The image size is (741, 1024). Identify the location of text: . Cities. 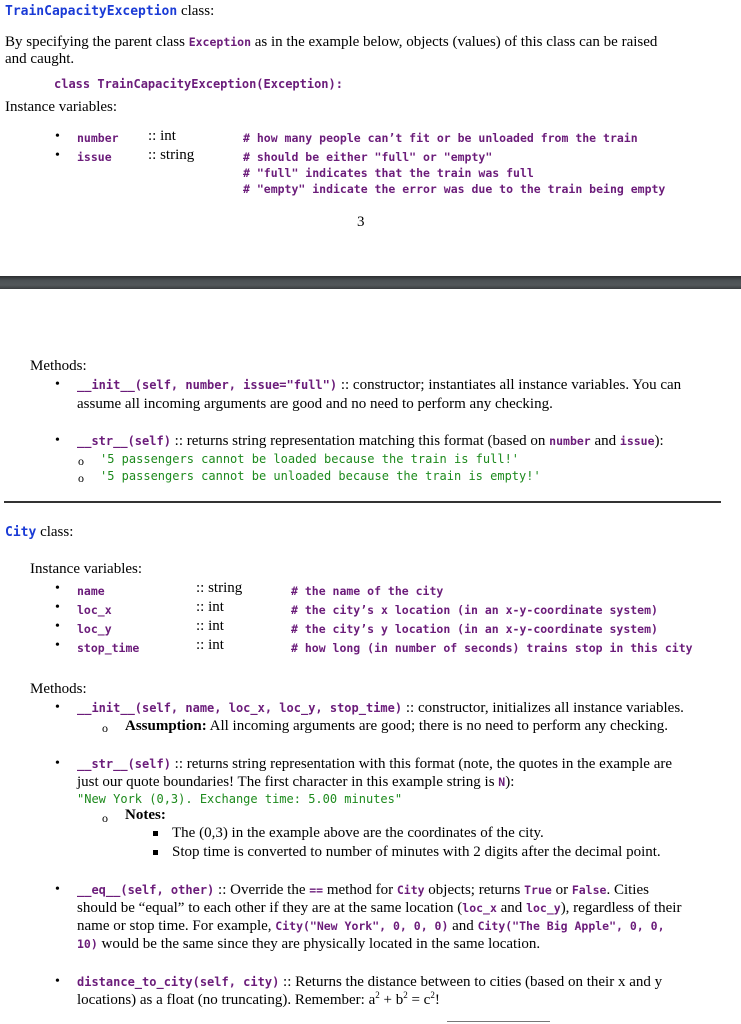
(627, 890).